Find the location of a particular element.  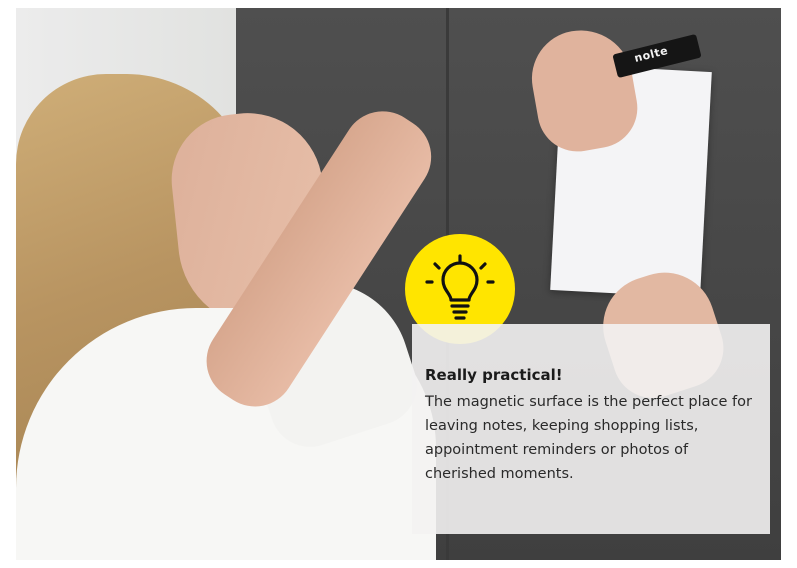

lightbulb-icon is located at coordinates (460, 287).